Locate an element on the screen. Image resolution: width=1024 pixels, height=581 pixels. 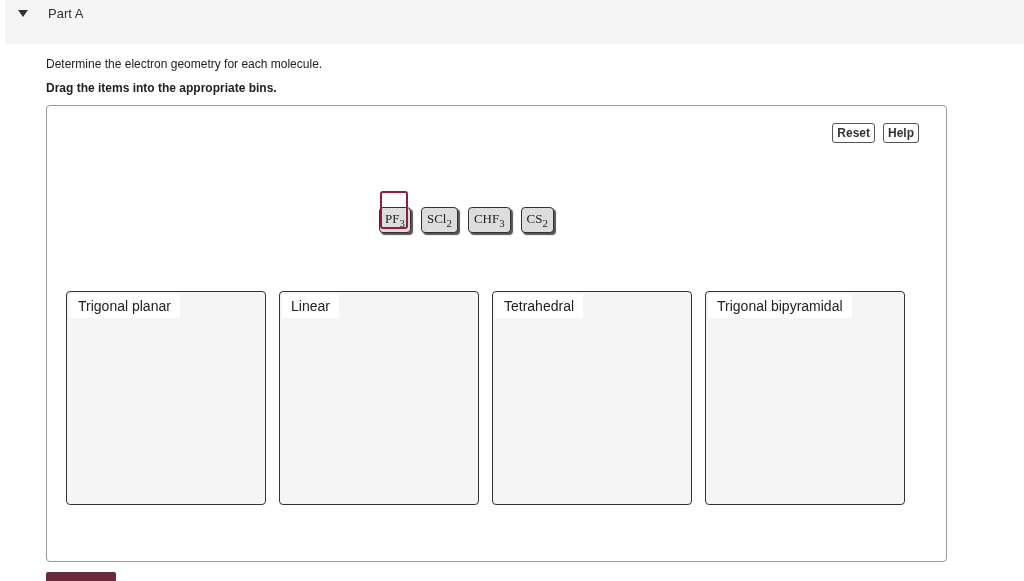
help-button: Help is located at coordinates (901, 133).